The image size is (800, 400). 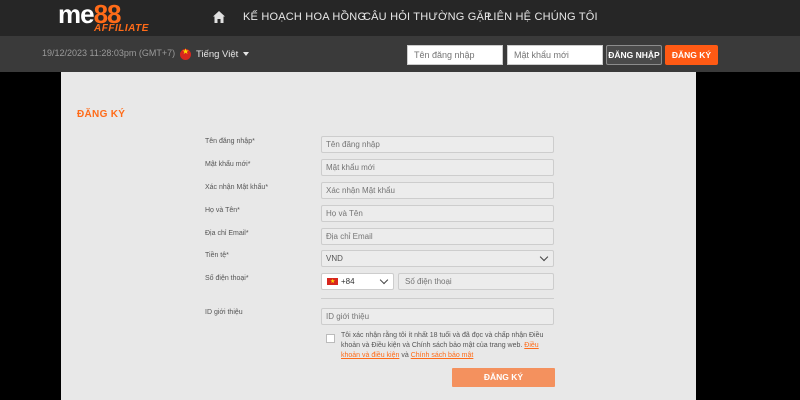 What do you see at coordinates (109, 53) in the screenshot?
I see `datetime-display: 19/12/2023 11:28:03pm (GMT+7)` at bounding box center [109, 53].